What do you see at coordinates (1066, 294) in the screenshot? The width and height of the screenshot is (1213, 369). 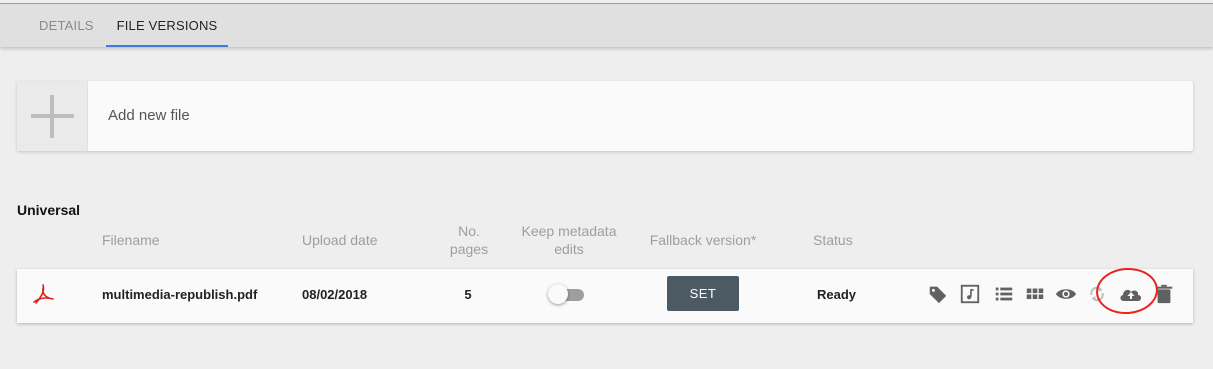 I see `eye-icon` at bounding box center [1066, 294].